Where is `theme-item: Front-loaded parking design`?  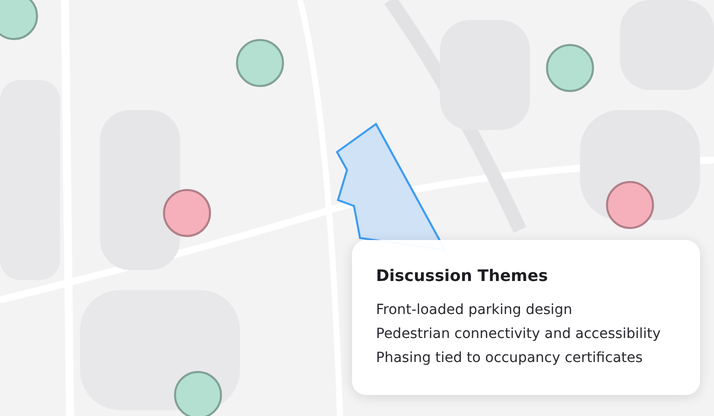 theme-item: Front-loaded parking design is located at coordinates (475, 310).